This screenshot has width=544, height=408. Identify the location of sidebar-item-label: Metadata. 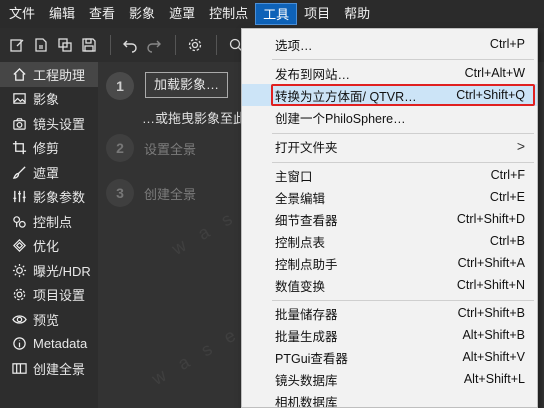
(60, 344).